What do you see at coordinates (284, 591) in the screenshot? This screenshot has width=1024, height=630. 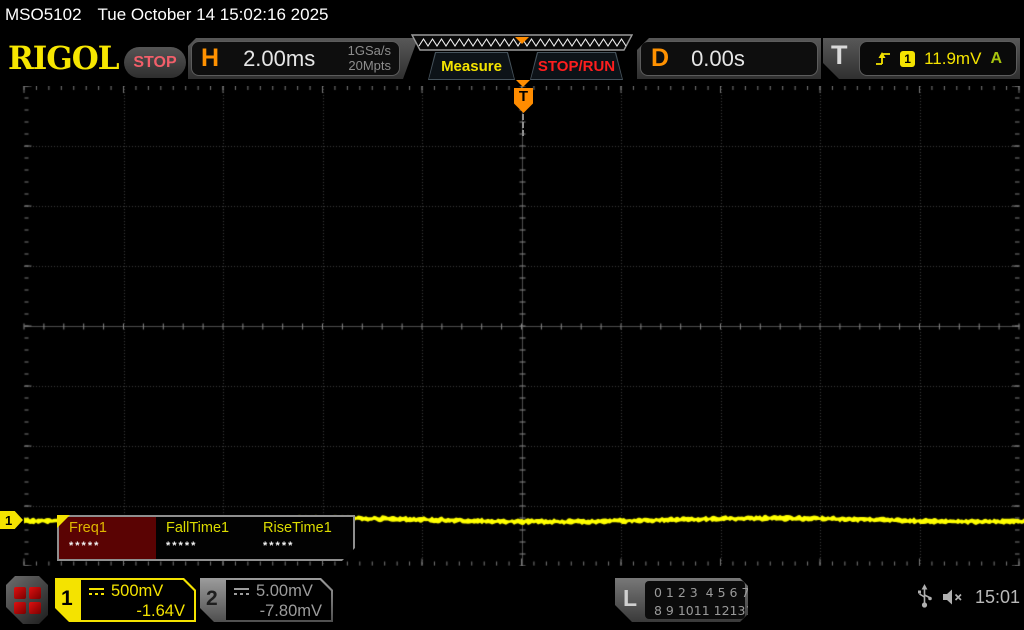 I see `channel2-scale: 5.00mV` at bounding box center [284, 591].